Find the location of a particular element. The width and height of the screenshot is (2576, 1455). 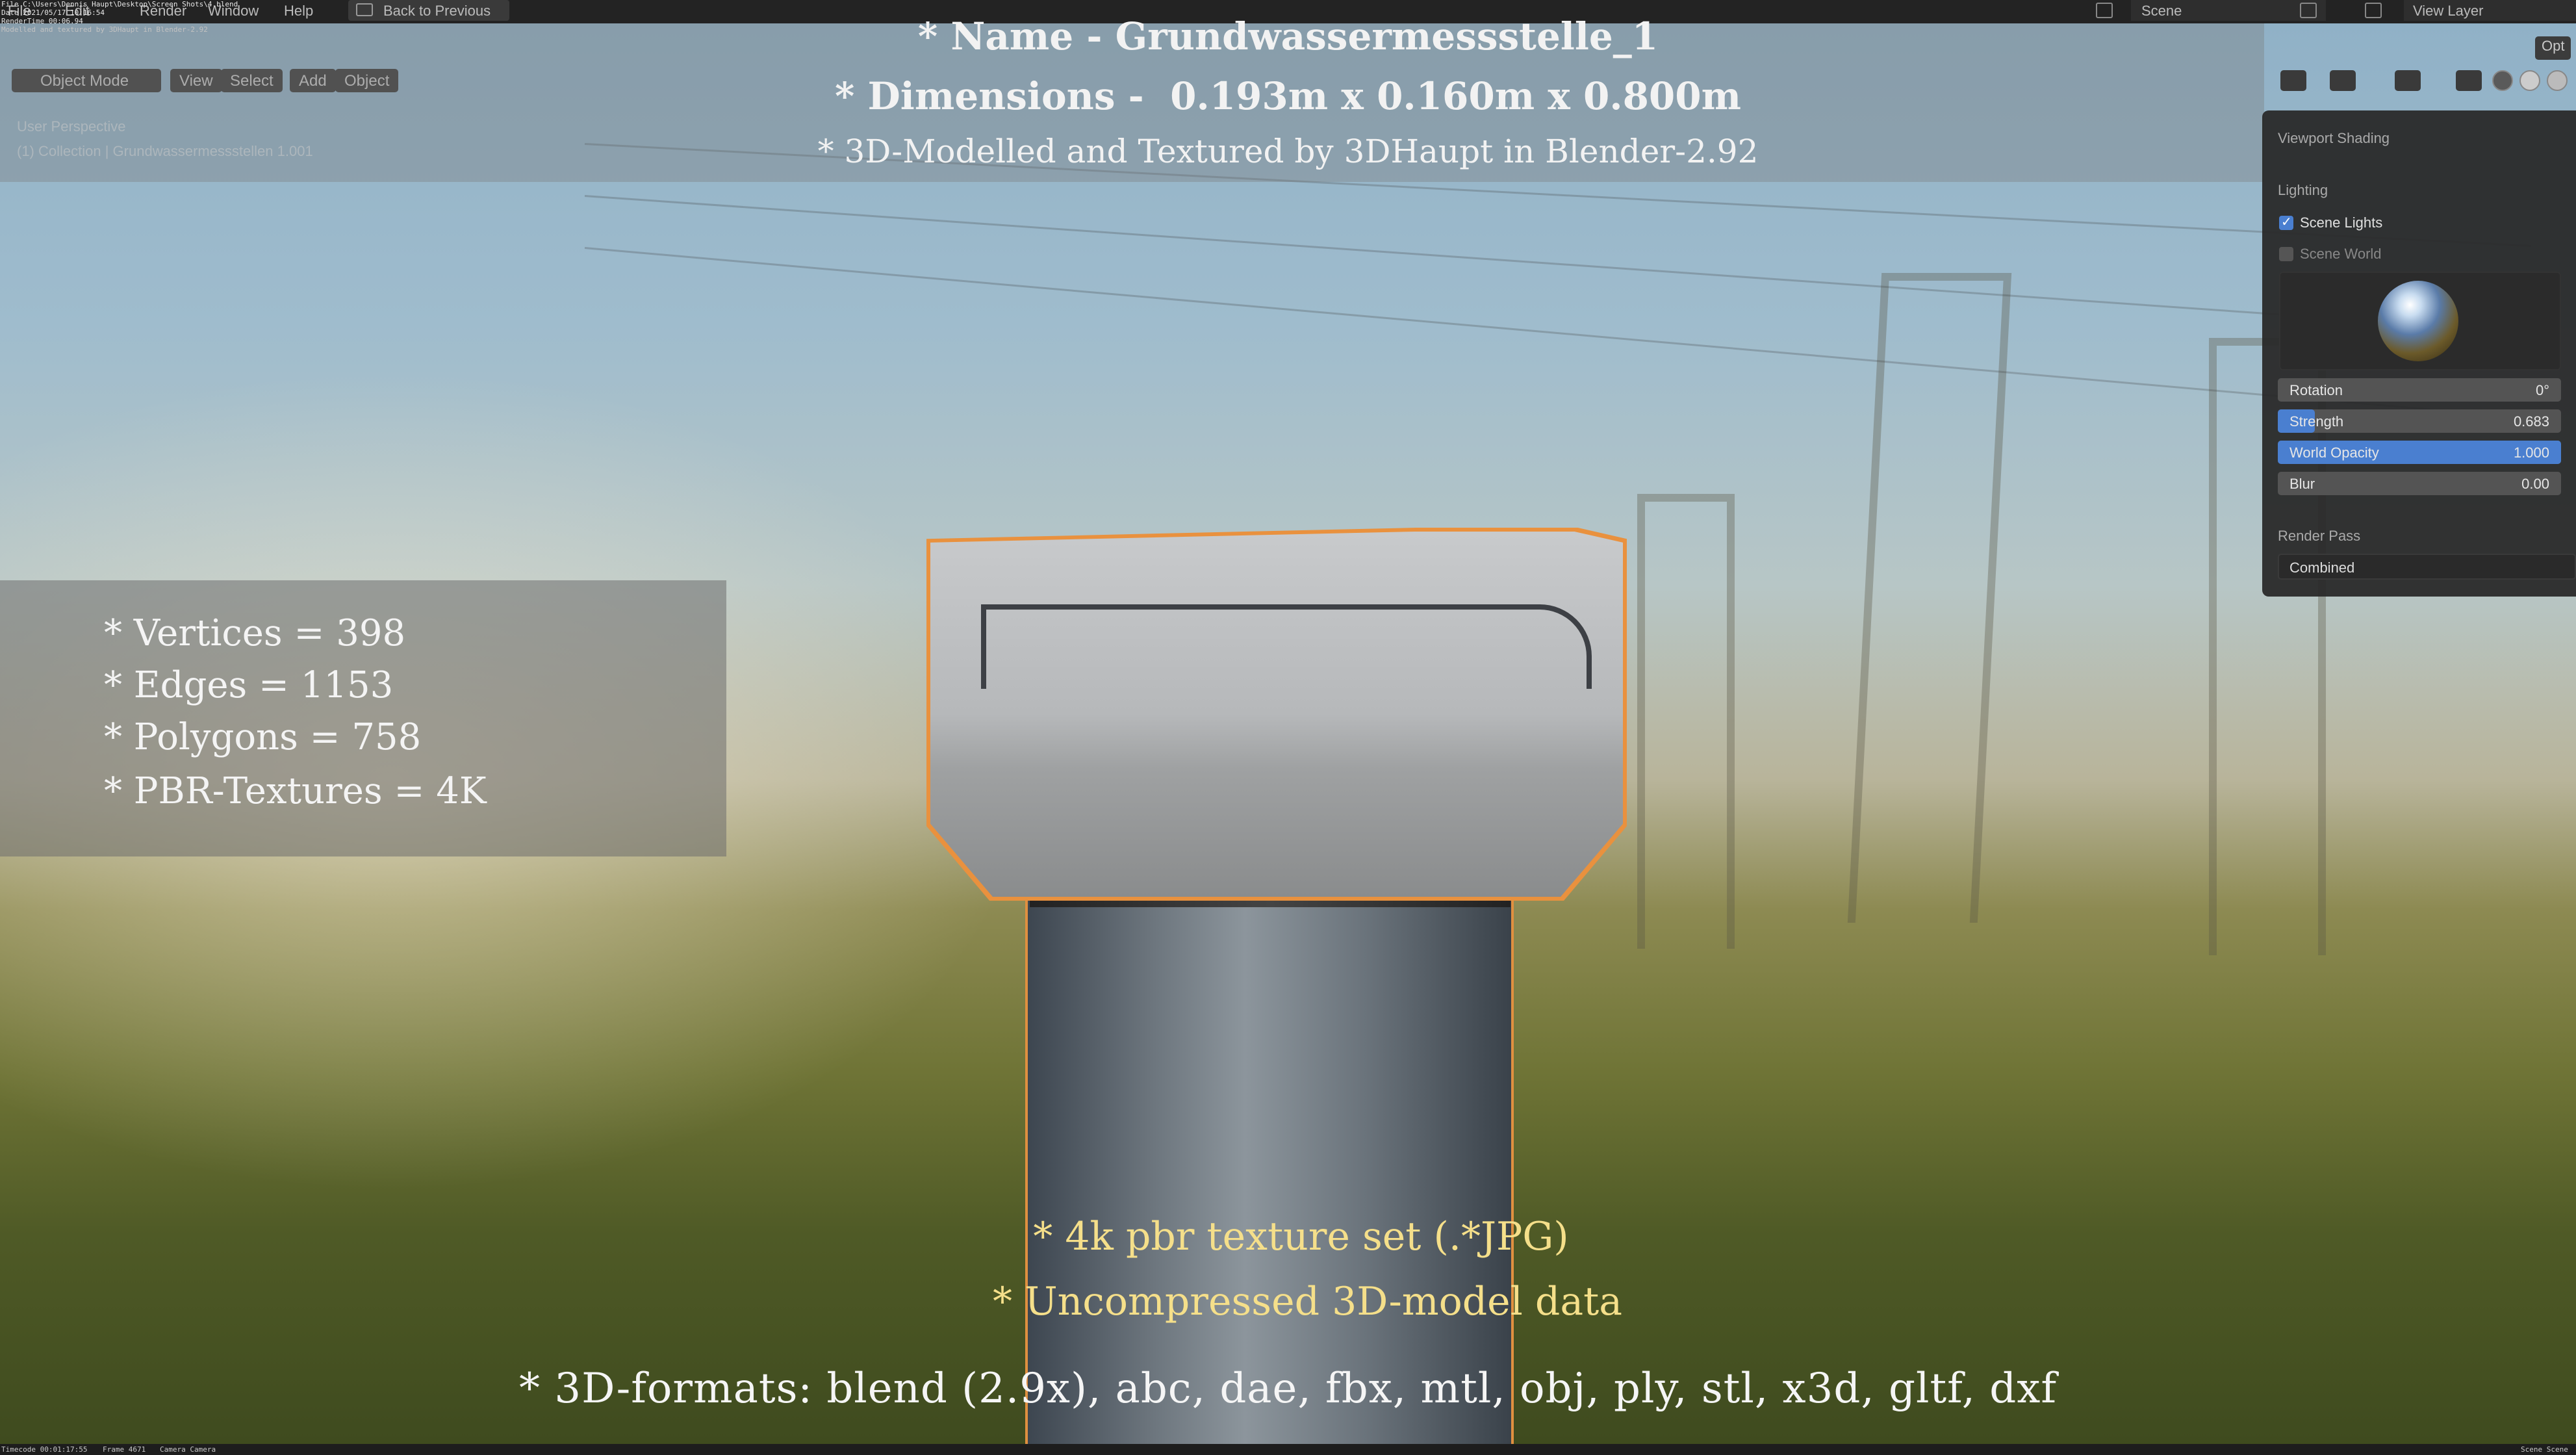

model-dimensions: * Dimensions - 0.193m x 0.160m x 0.800m is located at coordinates (1288, 96).